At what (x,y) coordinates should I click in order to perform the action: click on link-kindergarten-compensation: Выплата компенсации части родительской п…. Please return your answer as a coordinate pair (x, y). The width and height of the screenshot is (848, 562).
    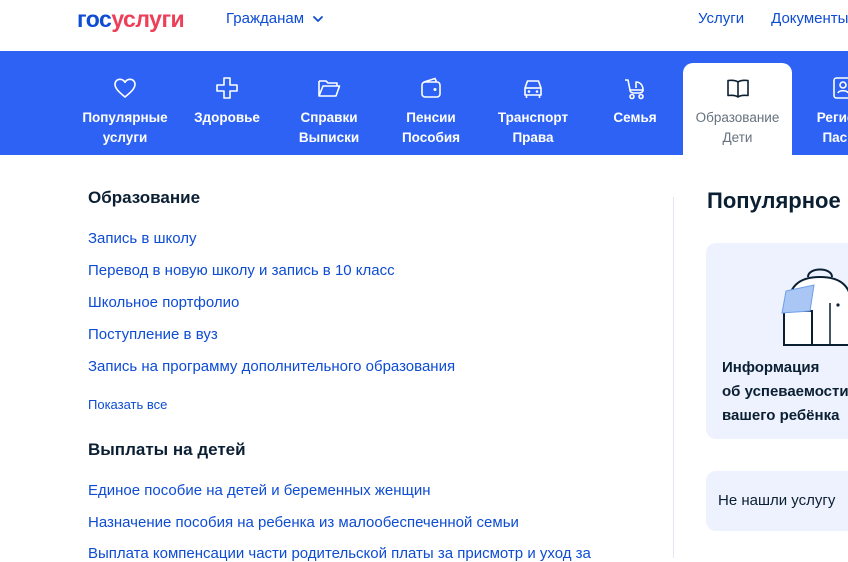
    Looking at the image, I should click on (339, 553).